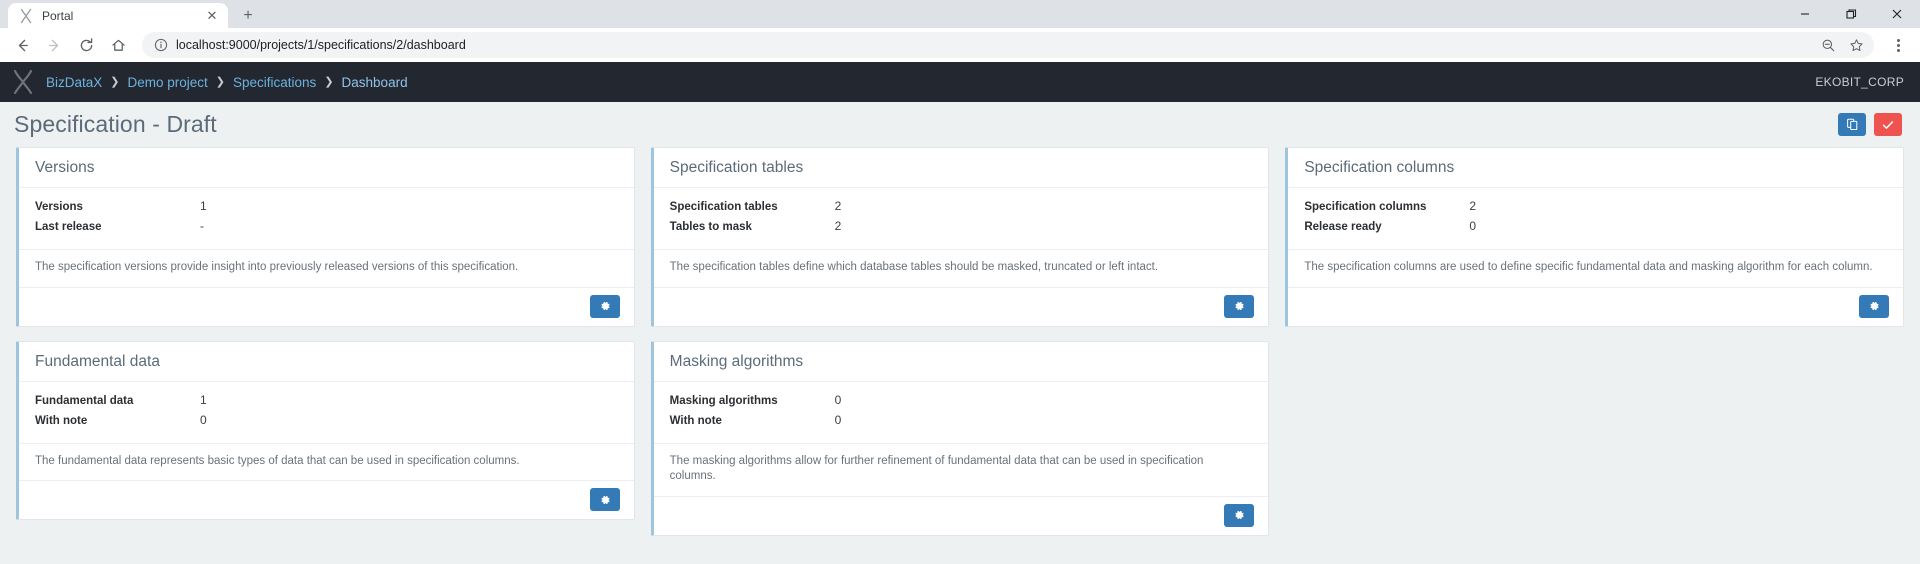 This screenshot has height=564, width=1920. I want to click on page-header-actions, so click(1870, 124).